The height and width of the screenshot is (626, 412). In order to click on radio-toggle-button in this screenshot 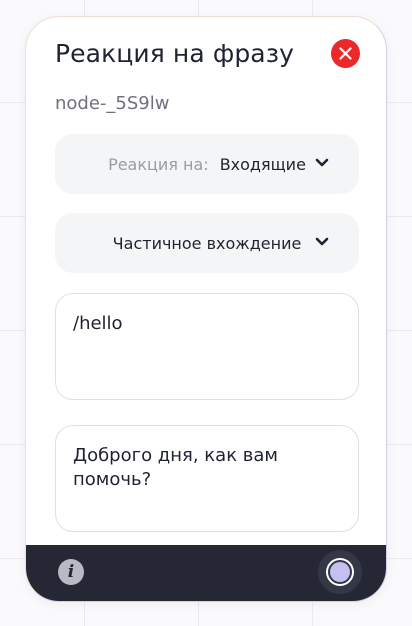, I will do `click(340, 572)`.